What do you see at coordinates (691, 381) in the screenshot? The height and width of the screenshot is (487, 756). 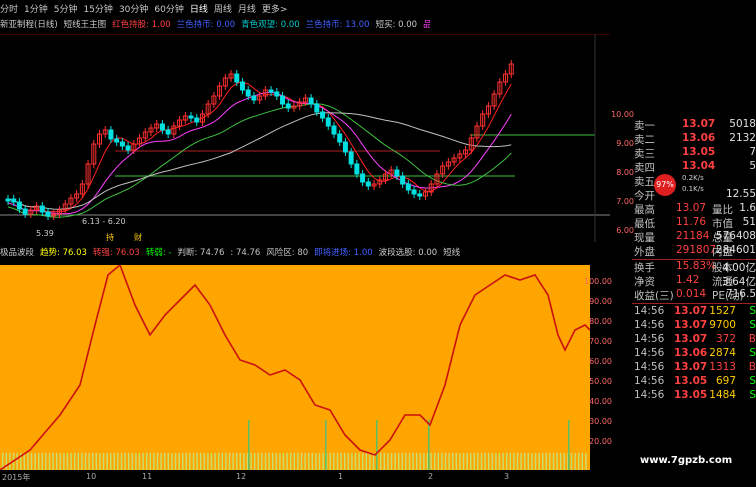 I see `tick-price: 13.05` at bounding box center [691, 381].